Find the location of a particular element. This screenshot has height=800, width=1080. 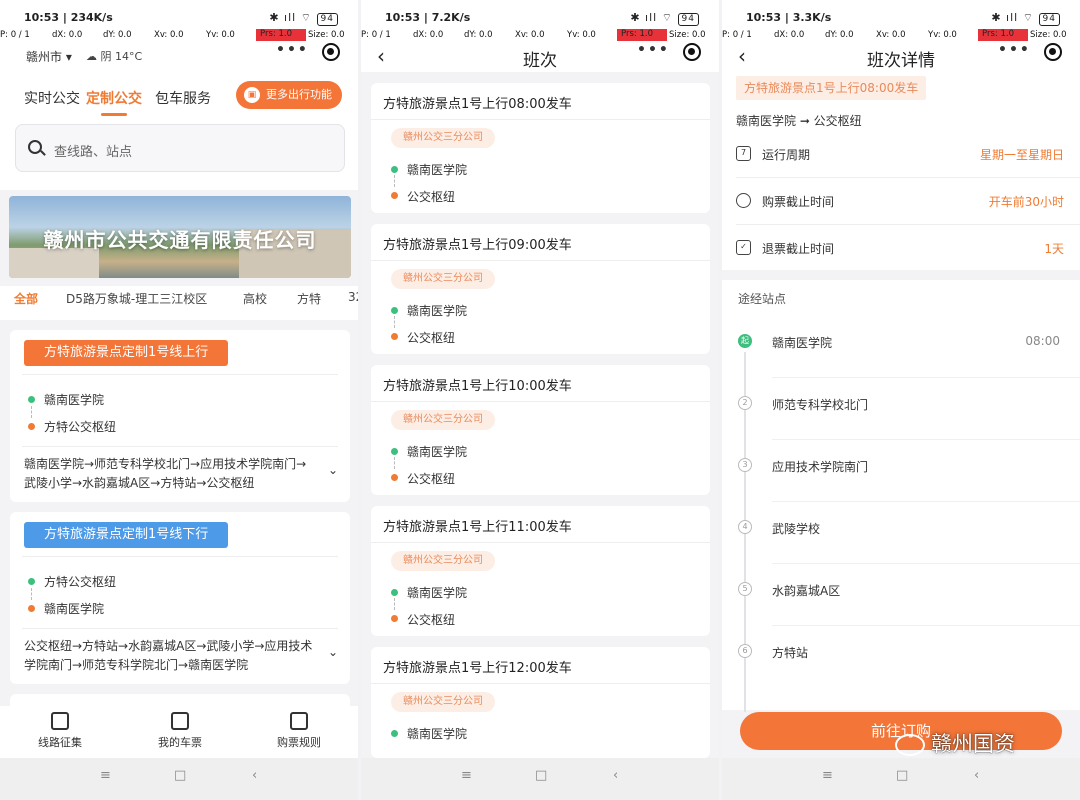

nav-my-tickets: 我的车票 is located at coordinates (180, 731).